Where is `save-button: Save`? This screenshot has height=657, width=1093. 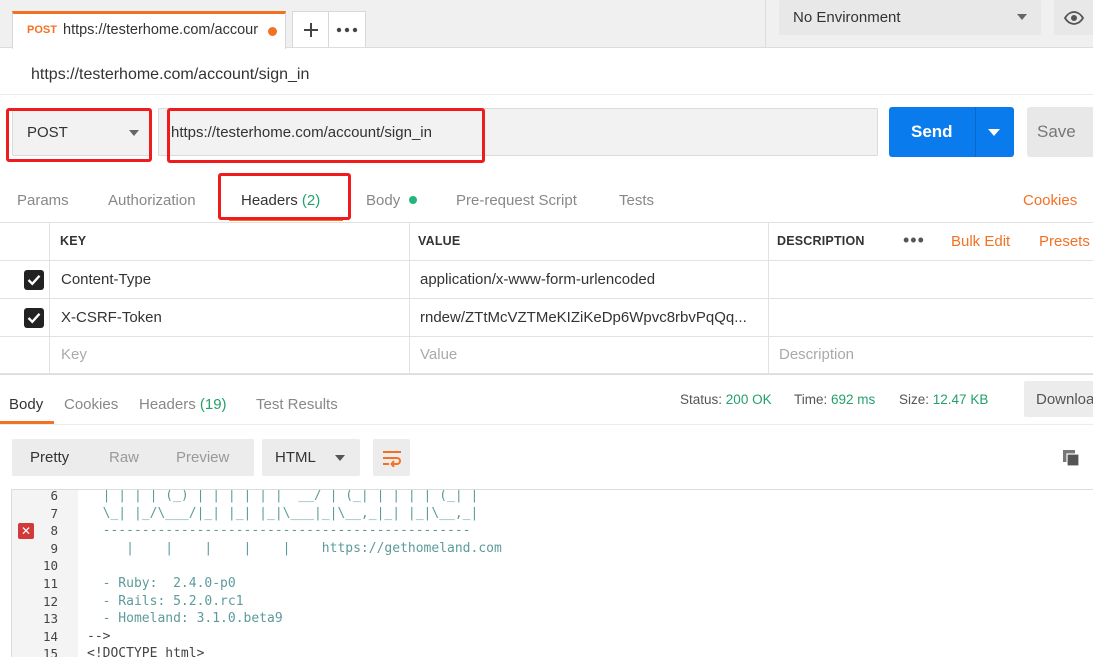
save-button: Save is located at coordinates (1060, 132).